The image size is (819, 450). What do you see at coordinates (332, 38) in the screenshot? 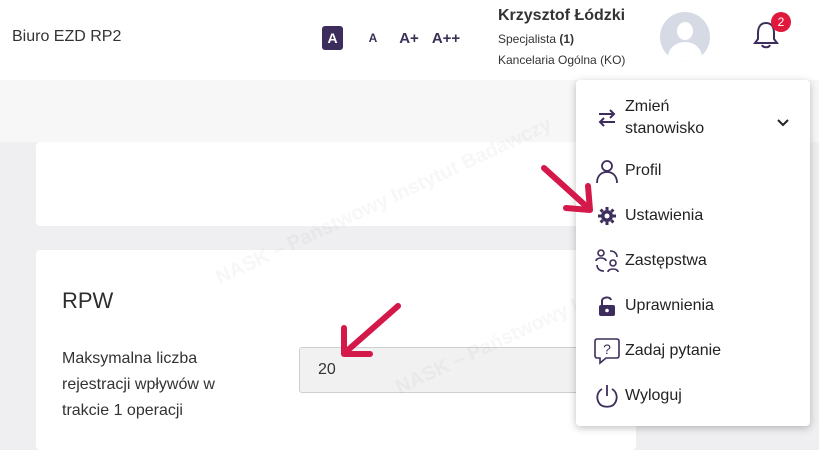
I see `font-size-normal-button: A` at bounding box center [332, 38].